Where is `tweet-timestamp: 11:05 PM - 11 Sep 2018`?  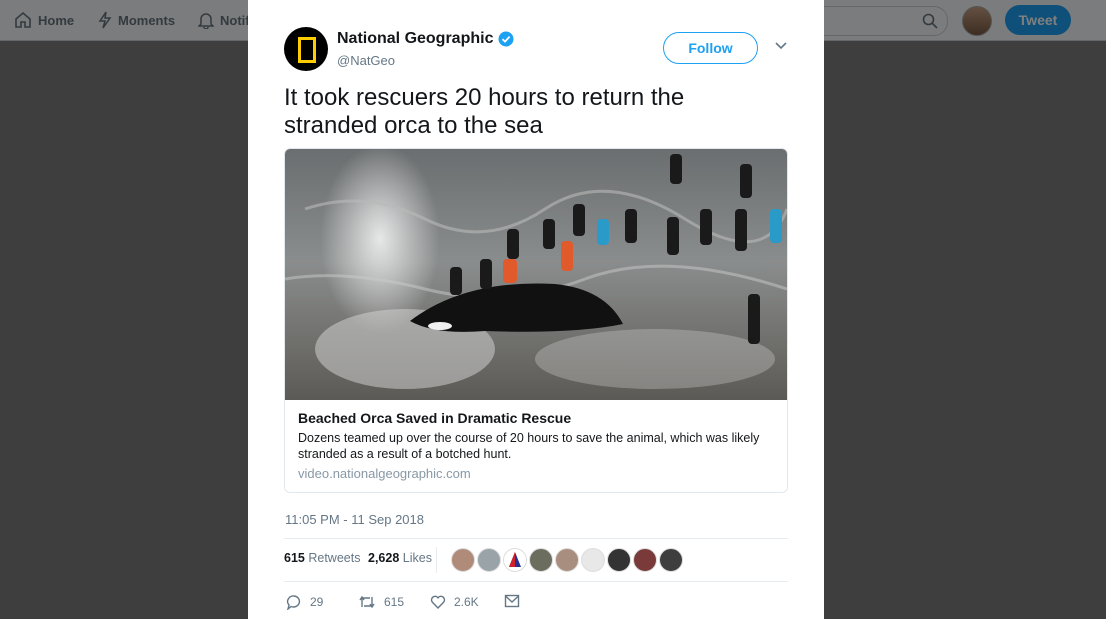
tweet-timestamp: 11:05 PM - 11 Sep 2018 is located at coordinates (354, 519).